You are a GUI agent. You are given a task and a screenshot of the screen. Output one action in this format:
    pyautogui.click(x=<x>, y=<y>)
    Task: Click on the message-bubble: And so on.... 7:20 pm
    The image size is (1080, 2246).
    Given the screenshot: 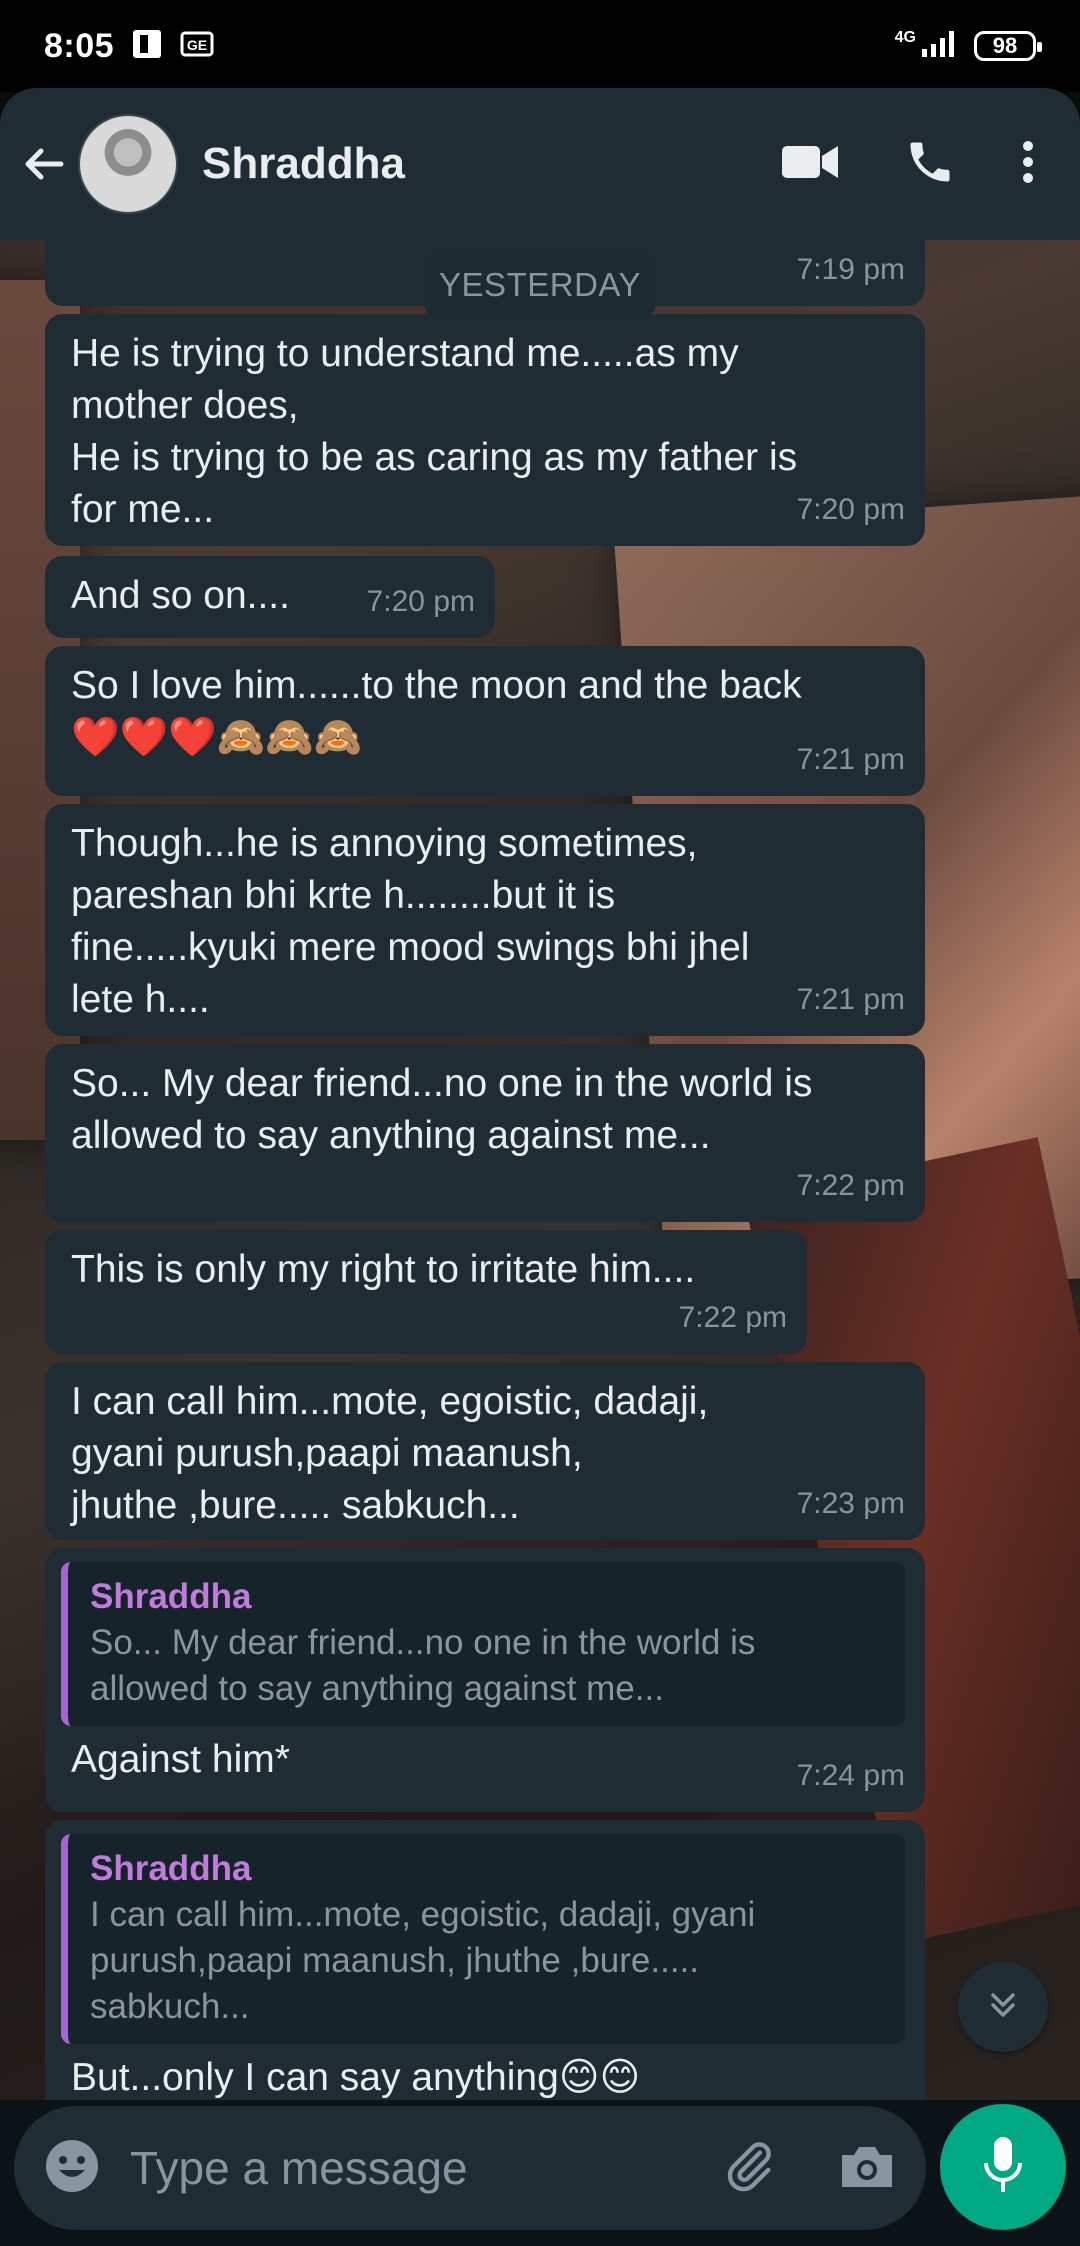 What is the action you would take?
    pyautogui.click(x=270, y=597)
    